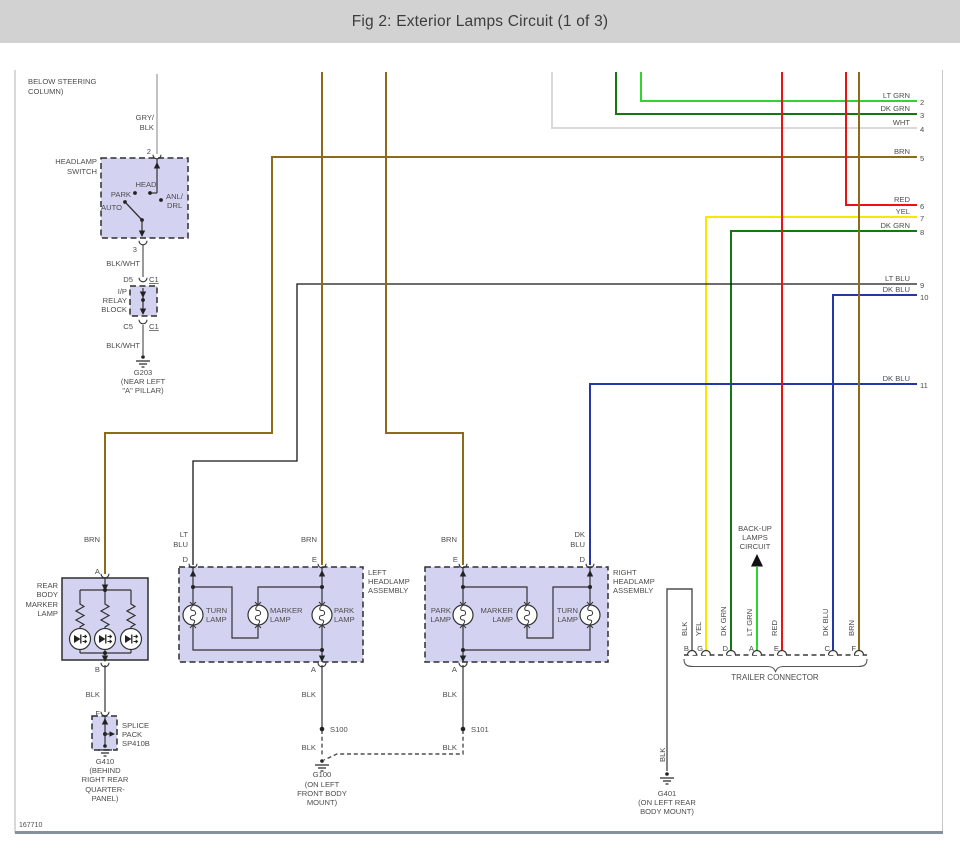 This screenshot has height=848, width=960. What do you see at coordinates (344, 610) in the screenshot?
I see `left-park-lamp-label: PARK` at bounding box center [344, 610].